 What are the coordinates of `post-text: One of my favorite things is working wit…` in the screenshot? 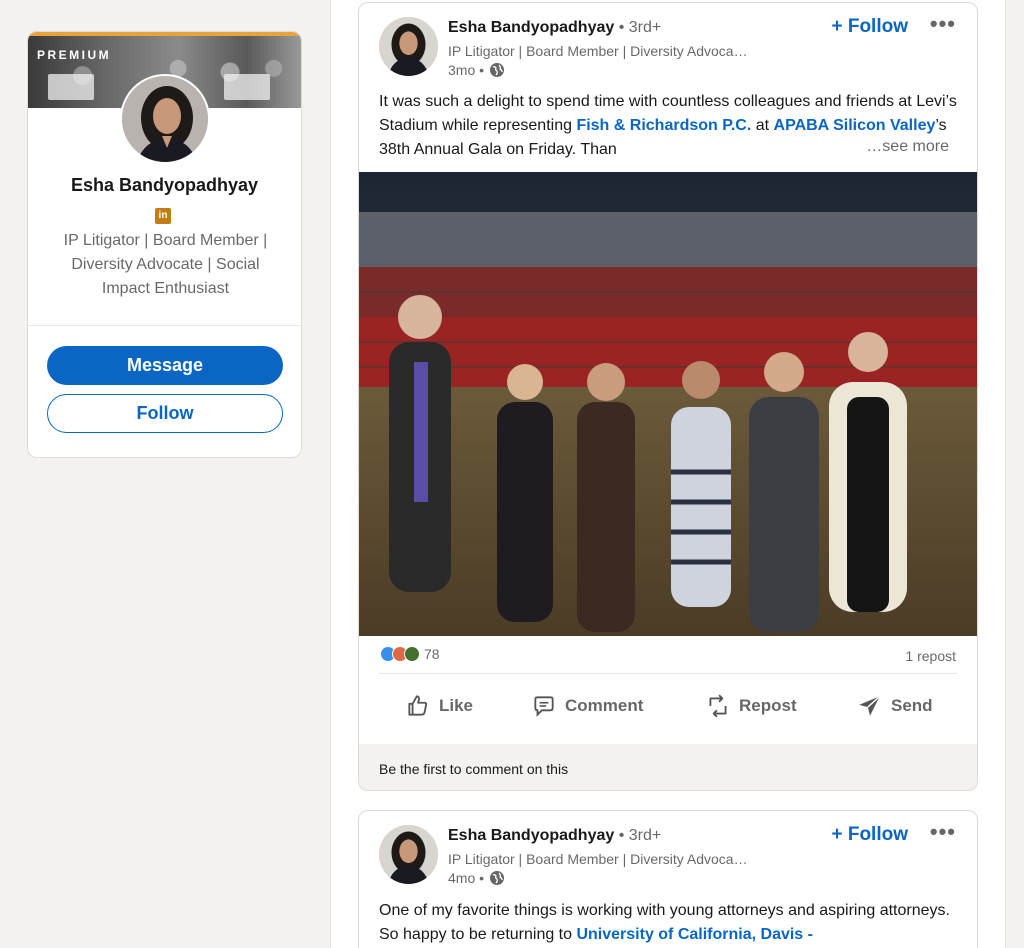 It's located at (669, 923).